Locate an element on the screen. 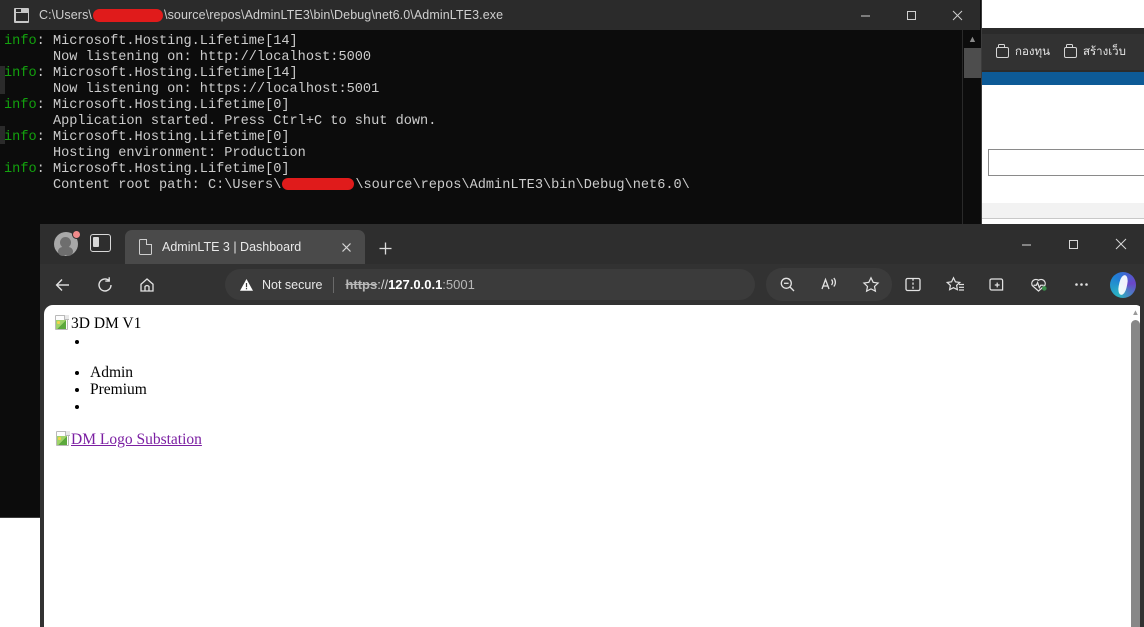 The width and height of the screenshot is (1144, 627). favorites-list-icon is located at coordinates (955, 284).